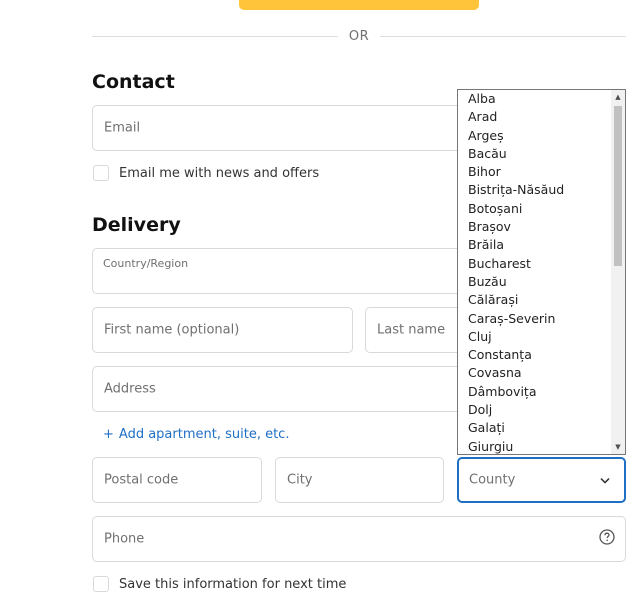 This screenshot has height=606, width=640. Describe the element at coordinates (541, 190) in the screenshot. I see `county-option: Bistrița-Năsăud` at that location.